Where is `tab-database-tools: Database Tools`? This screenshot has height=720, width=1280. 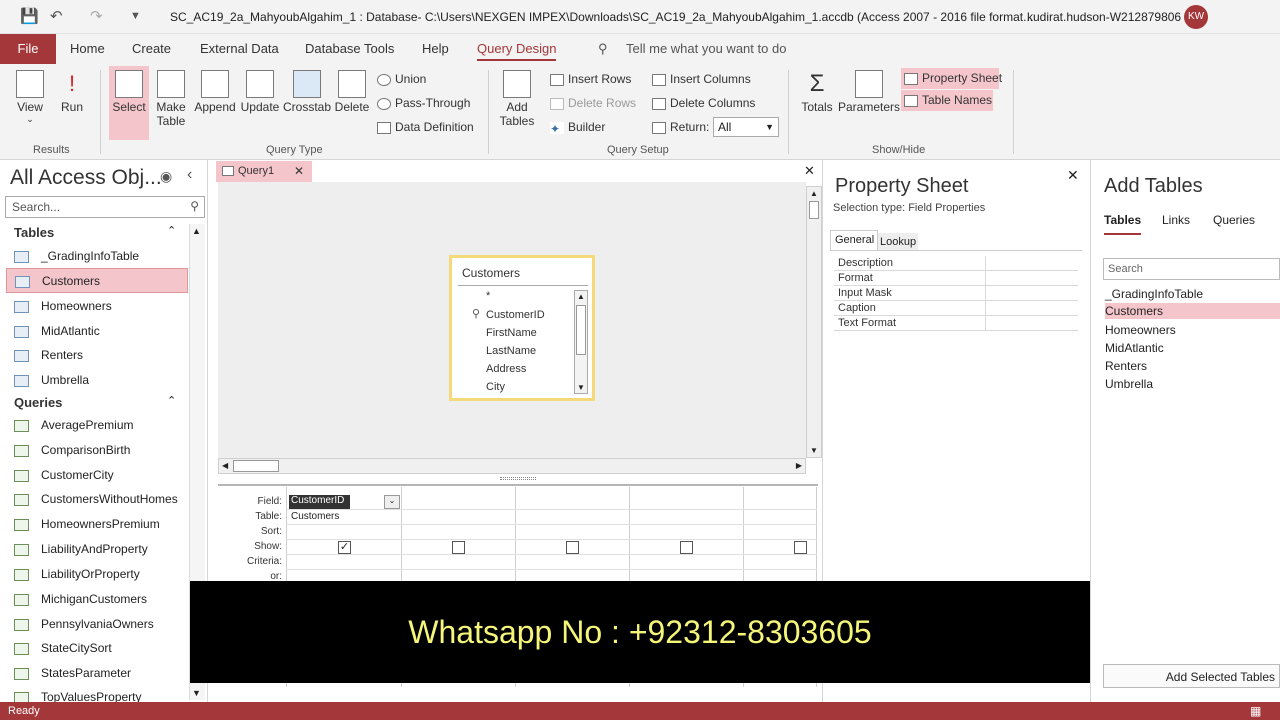
tab-database-tools: Database Tools is located at coordinates (349, 48).